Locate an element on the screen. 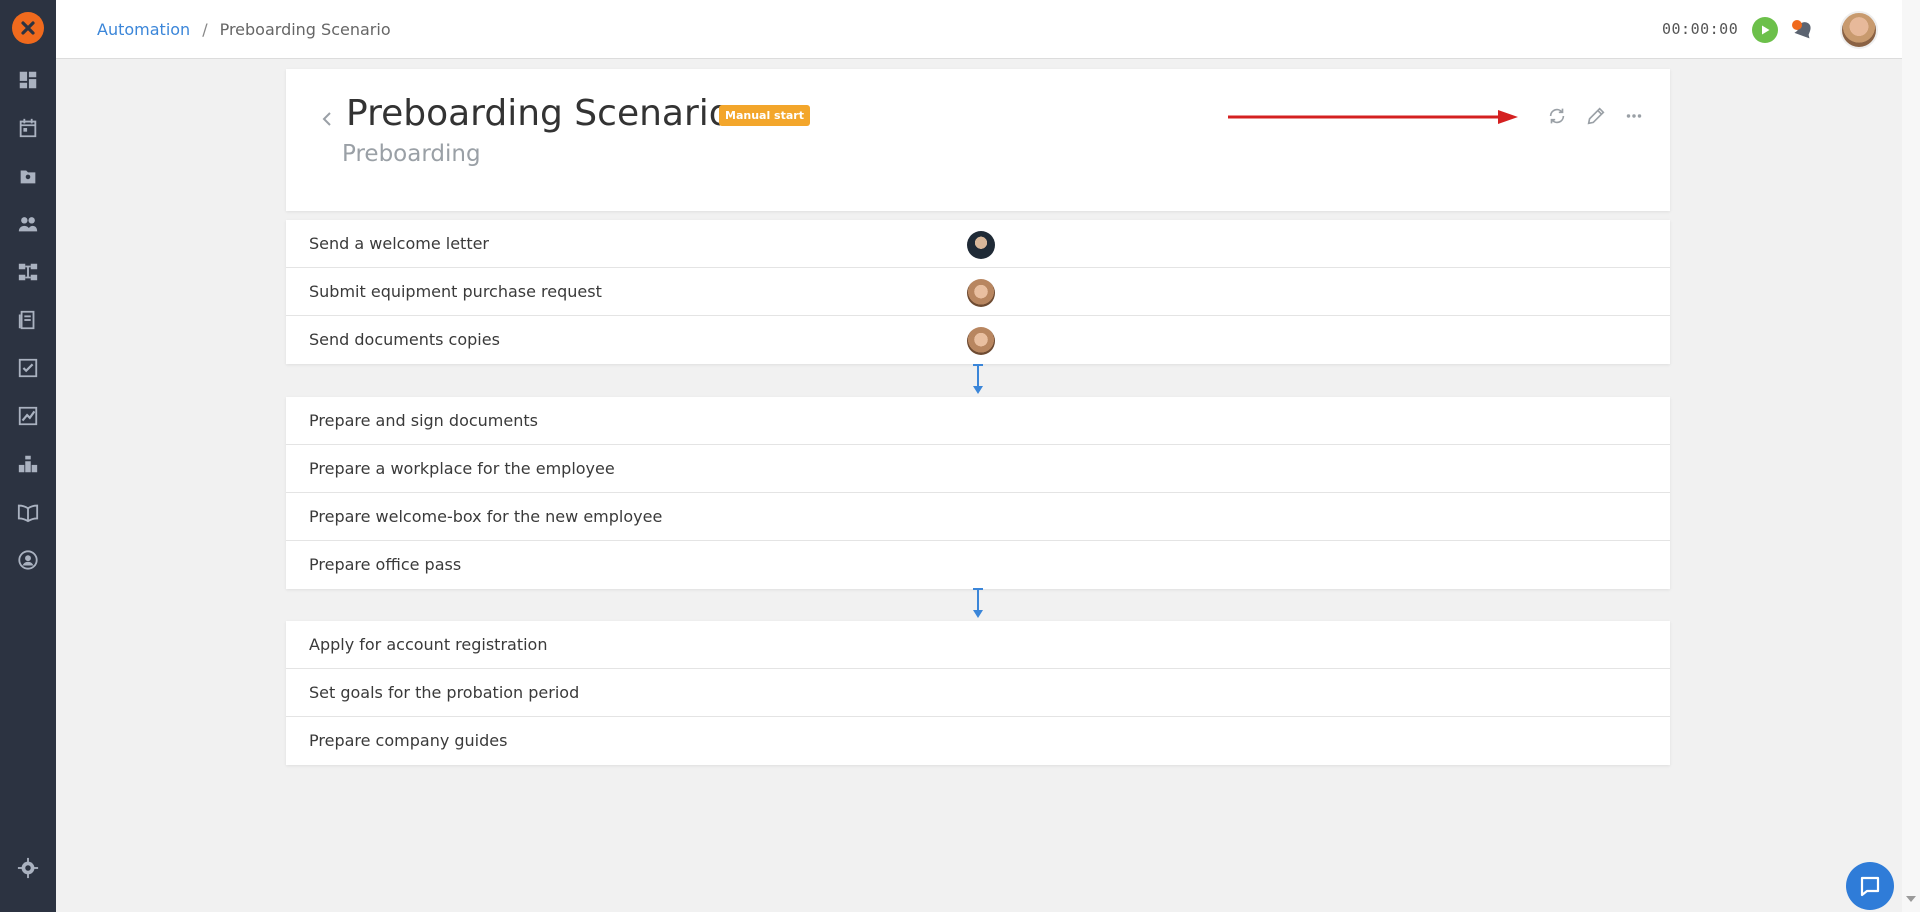  refresh-icon is located at coordinates (1557, 116).